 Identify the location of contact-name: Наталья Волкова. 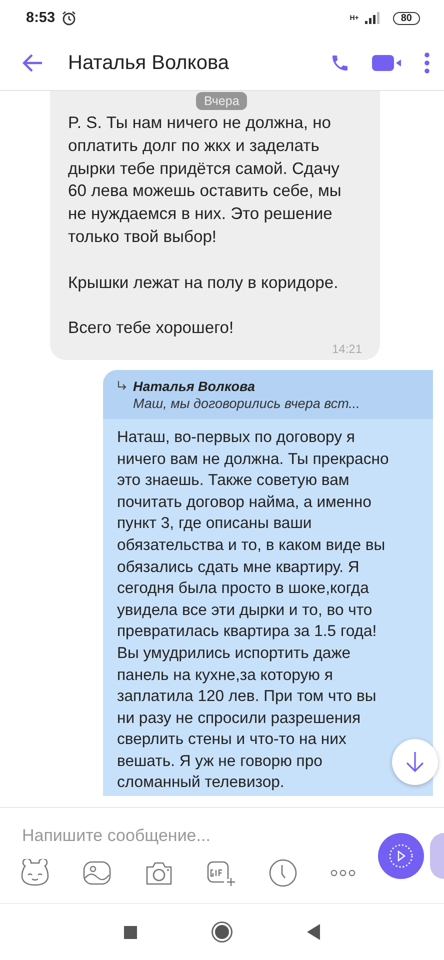
(149, 63).